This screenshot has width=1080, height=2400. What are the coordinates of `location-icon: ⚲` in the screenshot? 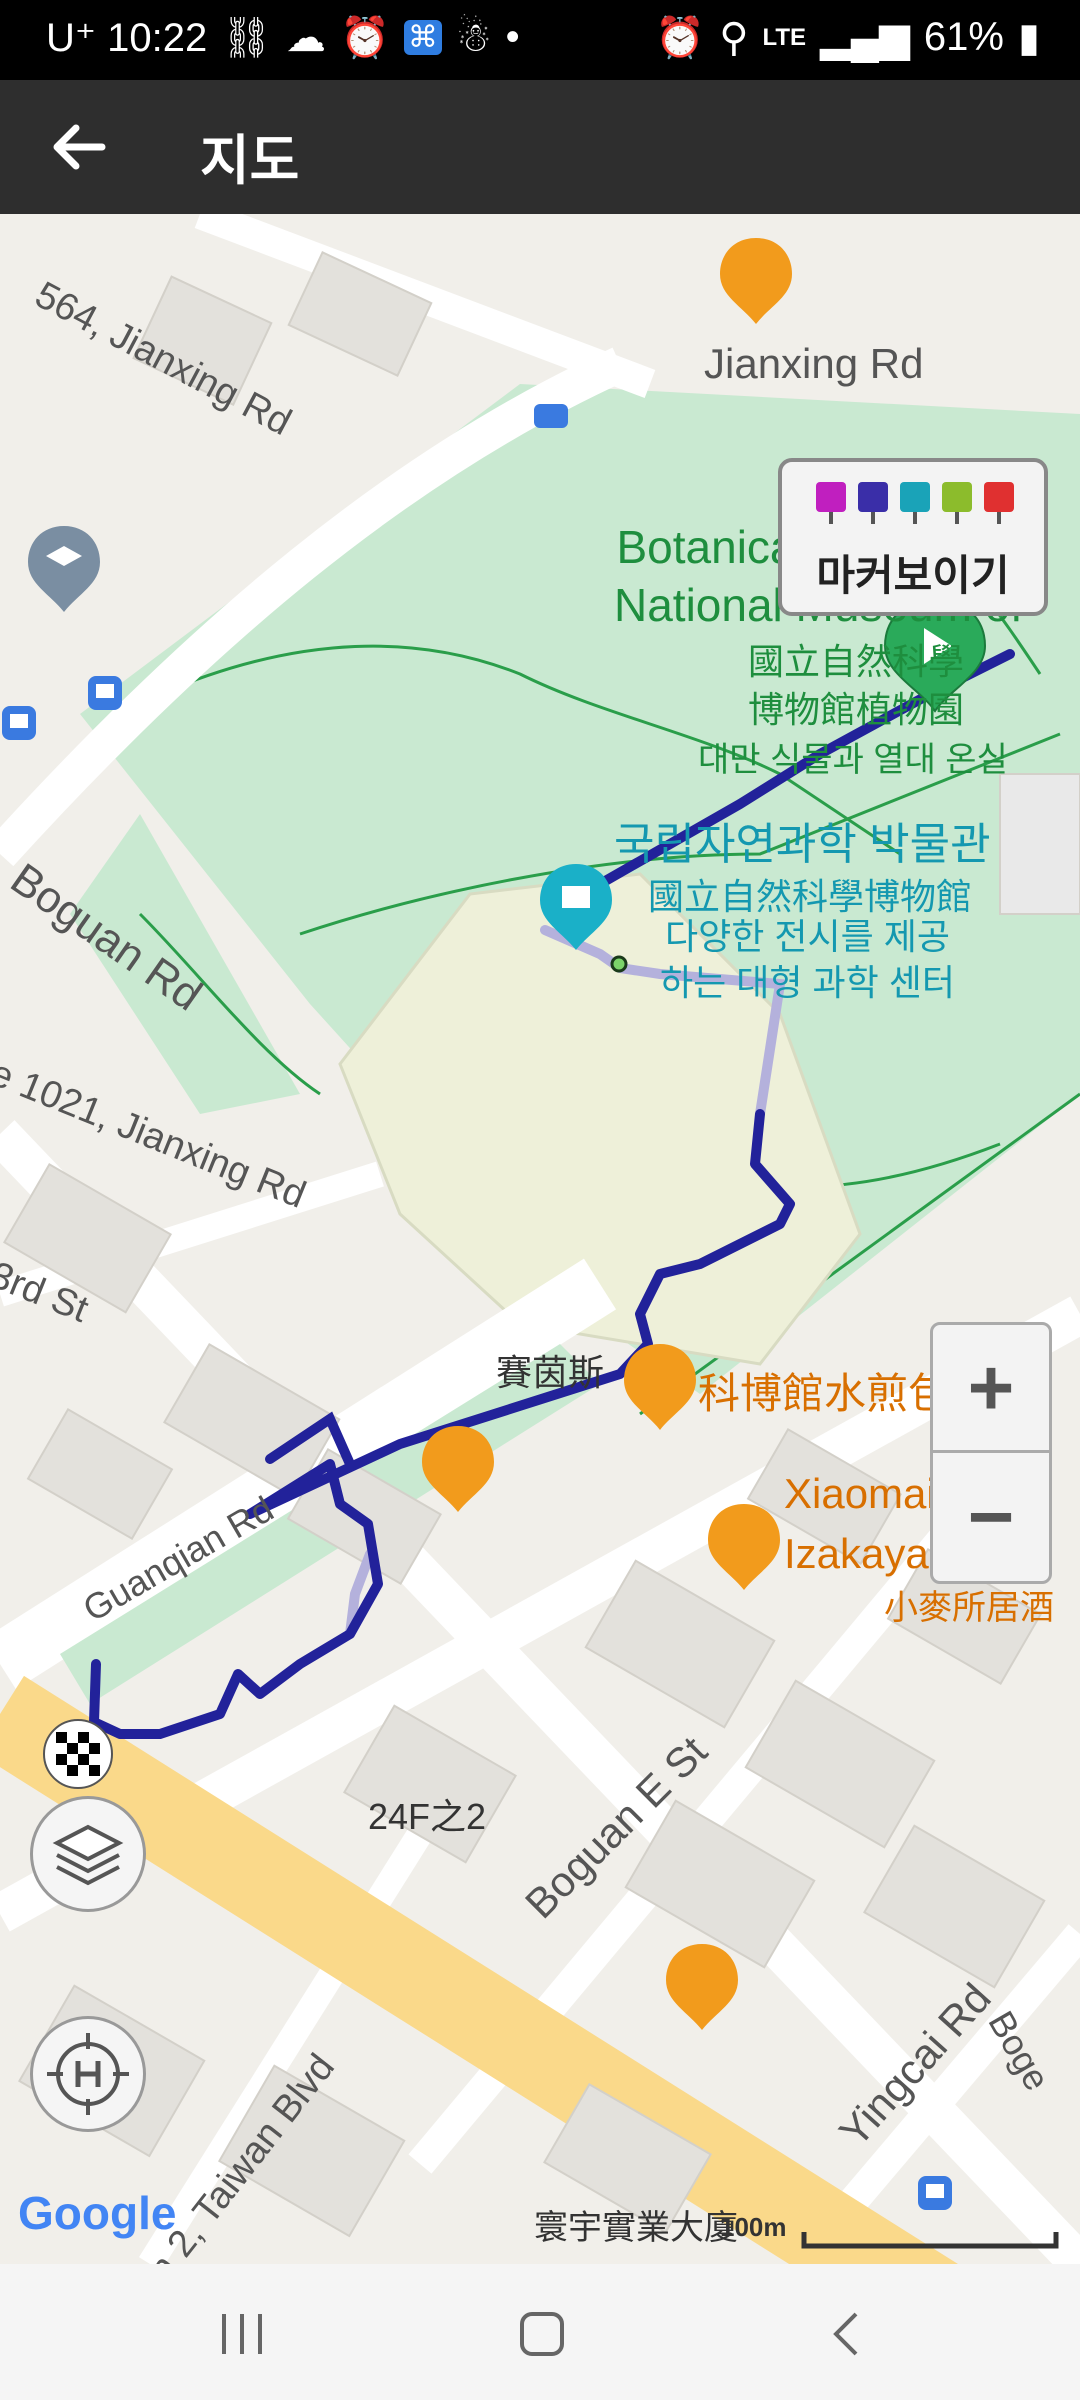 It's located at (734, 37).